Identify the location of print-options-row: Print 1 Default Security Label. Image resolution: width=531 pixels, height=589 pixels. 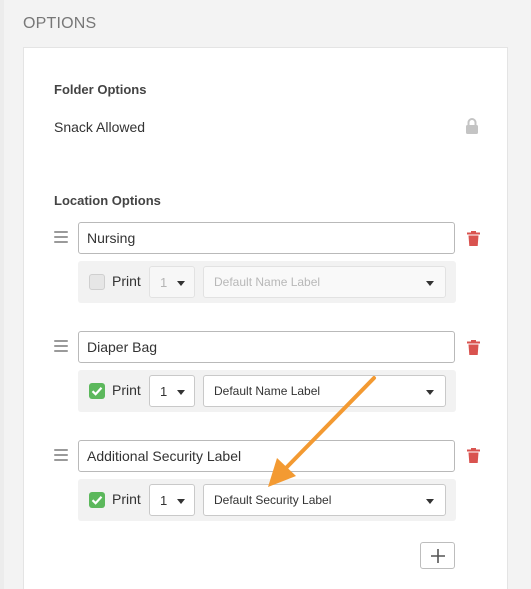
(267, 500).